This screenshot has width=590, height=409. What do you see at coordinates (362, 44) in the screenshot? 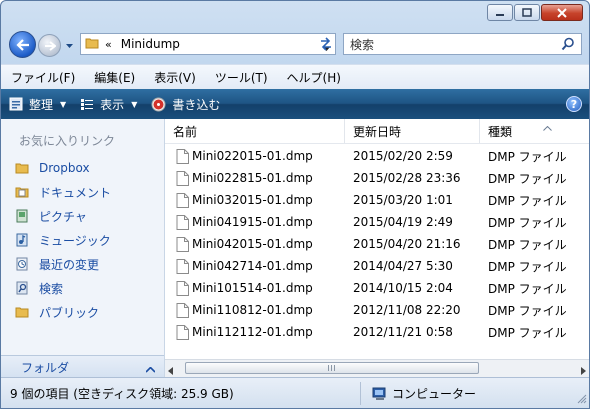
I see `search-input: 検索` at bounding box center [362, 44].